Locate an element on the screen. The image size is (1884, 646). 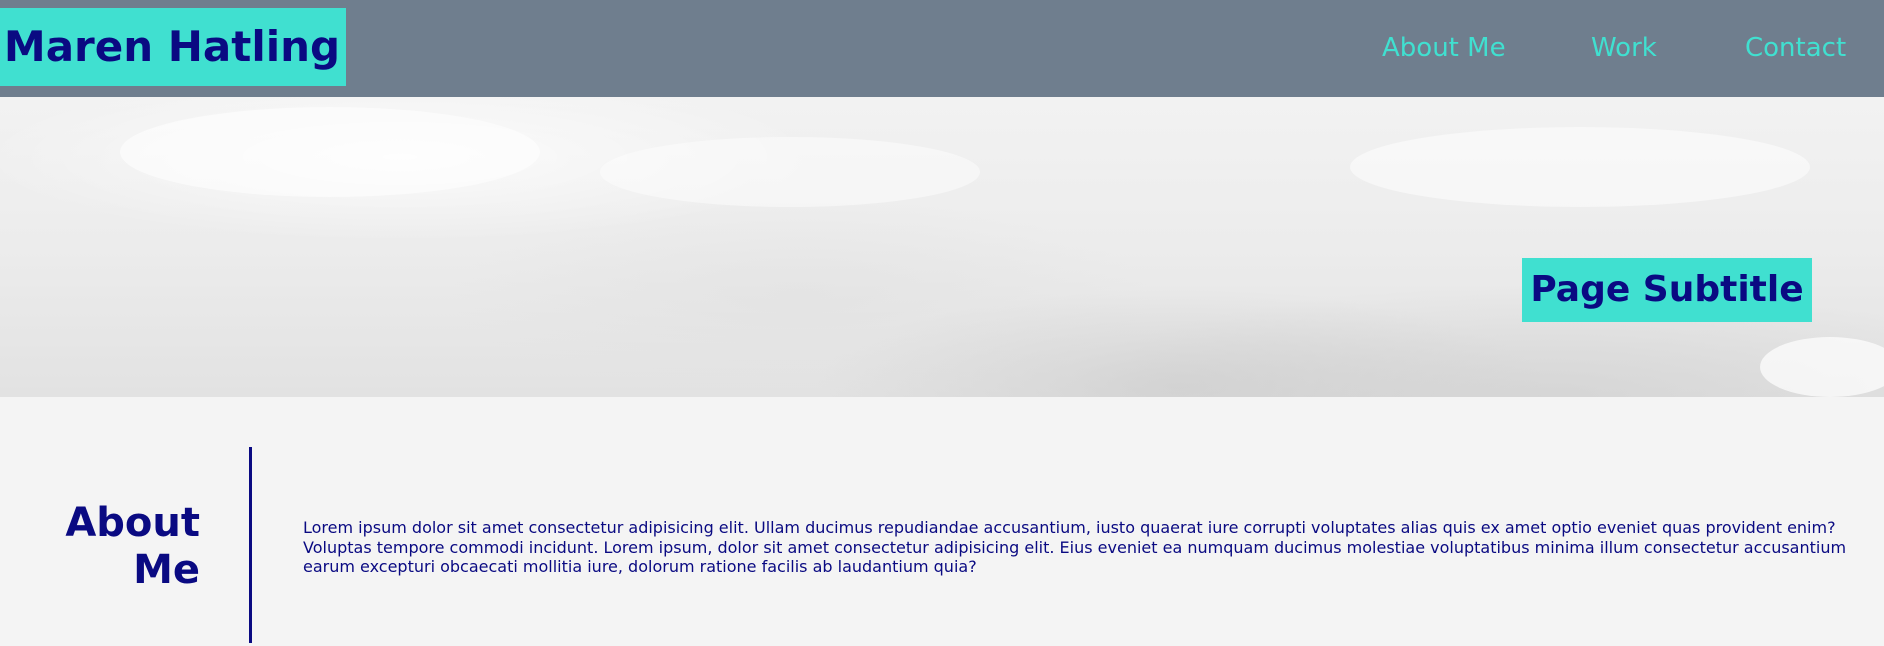
section-divider is located at coordinates (250, 545).